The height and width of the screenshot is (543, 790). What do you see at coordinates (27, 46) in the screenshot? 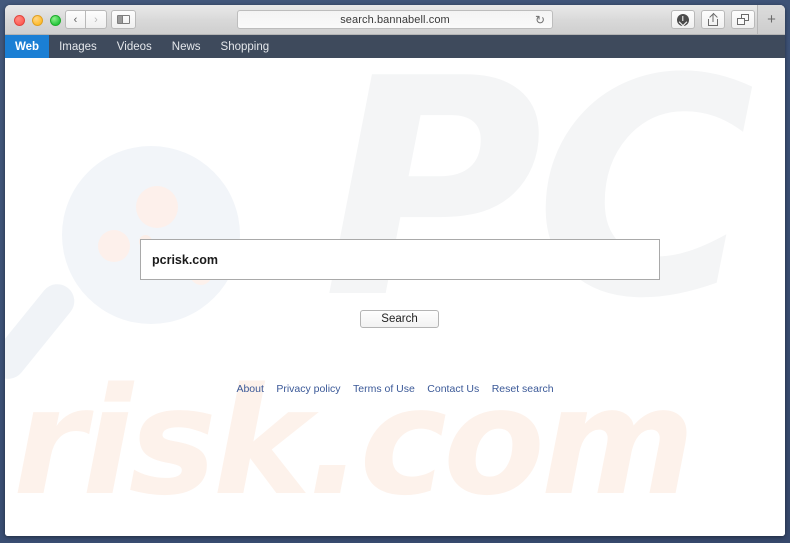
I see `nav-item-web: Web` at bounding box center [27, 46].